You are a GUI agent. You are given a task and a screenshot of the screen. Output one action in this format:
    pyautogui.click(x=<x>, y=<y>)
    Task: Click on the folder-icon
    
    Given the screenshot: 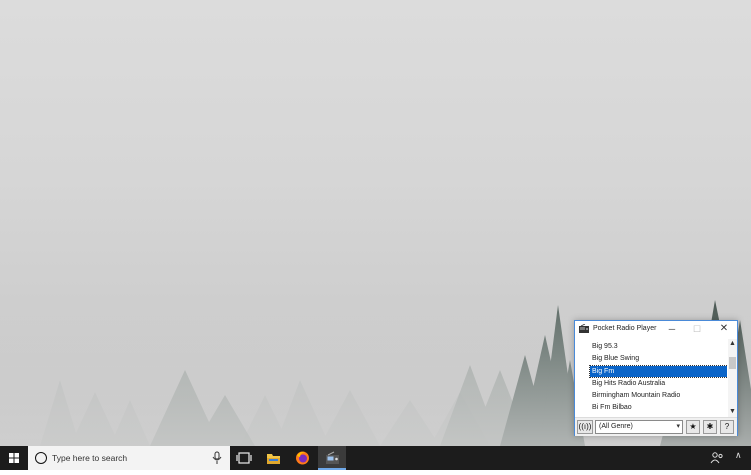 What is the action you would take?
    pyautogui.click(x=273, y=459)
    